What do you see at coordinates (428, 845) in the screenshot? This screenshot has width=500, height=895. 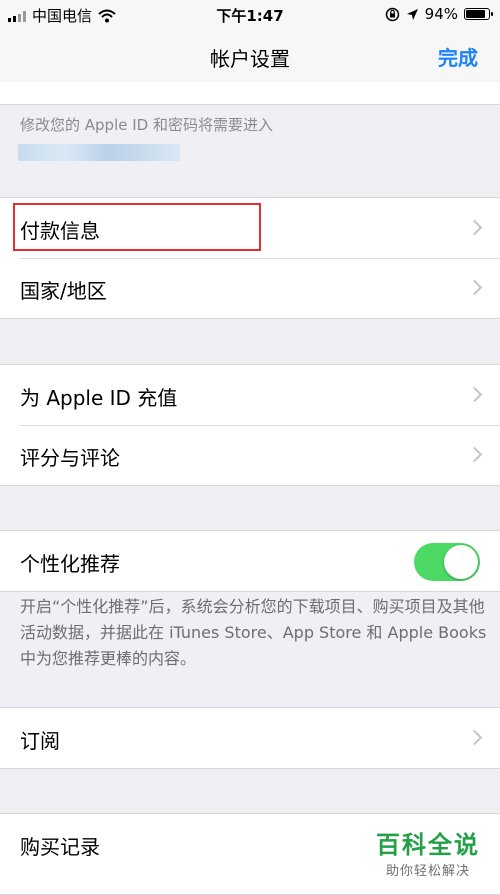 I see `watermark-main: 百科全说` at bounding box center [428, 845].